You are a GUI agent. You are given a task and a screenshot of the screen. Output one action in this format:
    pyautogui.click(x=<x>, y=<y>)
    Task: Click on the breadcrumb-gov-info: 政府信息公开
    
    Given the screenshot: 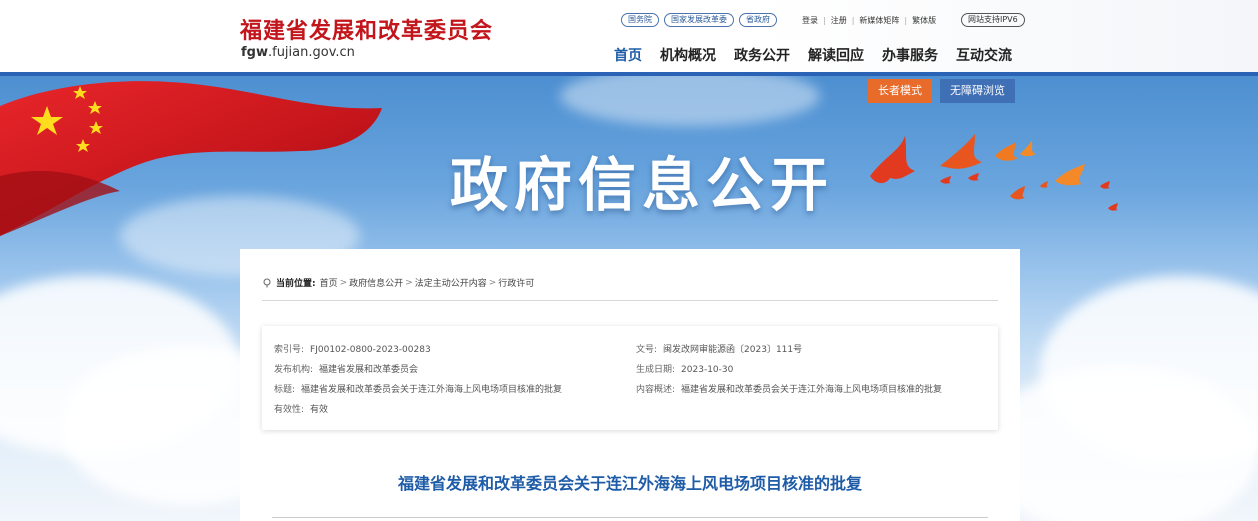 What is the action you would take?
    pyautogui.click(x=376, y=282)
    